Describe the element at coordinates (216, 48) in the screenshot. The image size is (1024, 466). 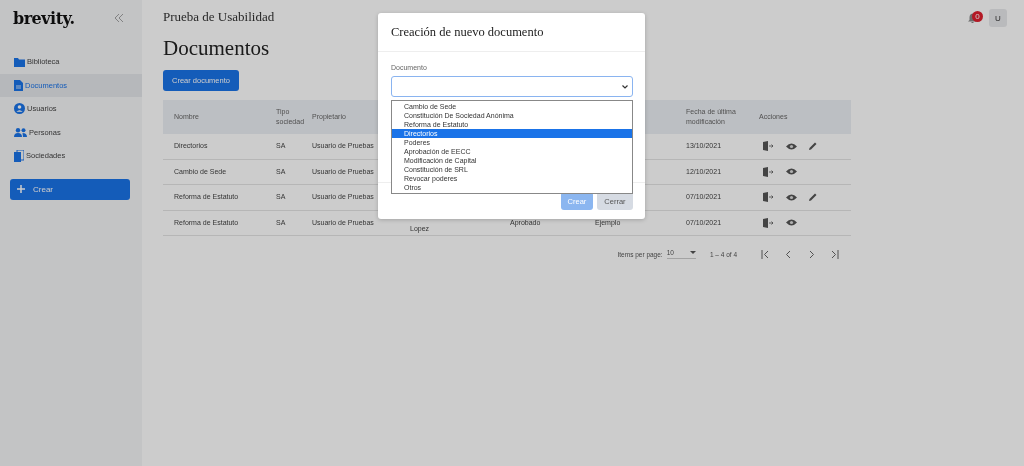
I see `heading: Documentos` at that location.